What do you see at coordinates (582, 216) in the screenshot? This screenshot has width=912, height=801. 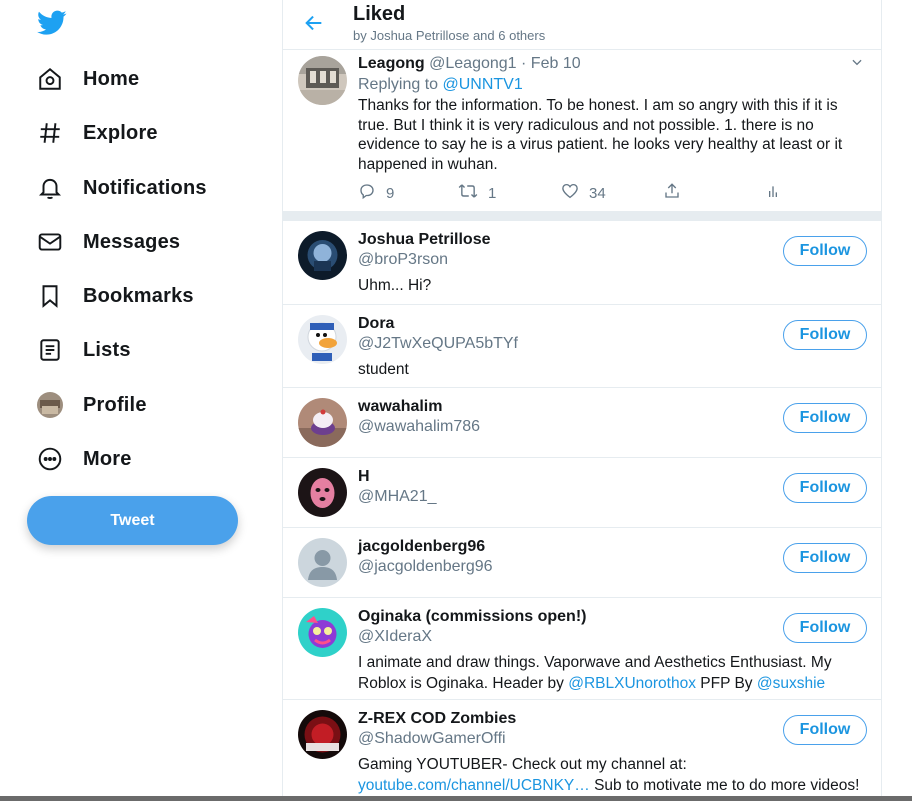 I see `section-divider` at bounding box center [582, 216].